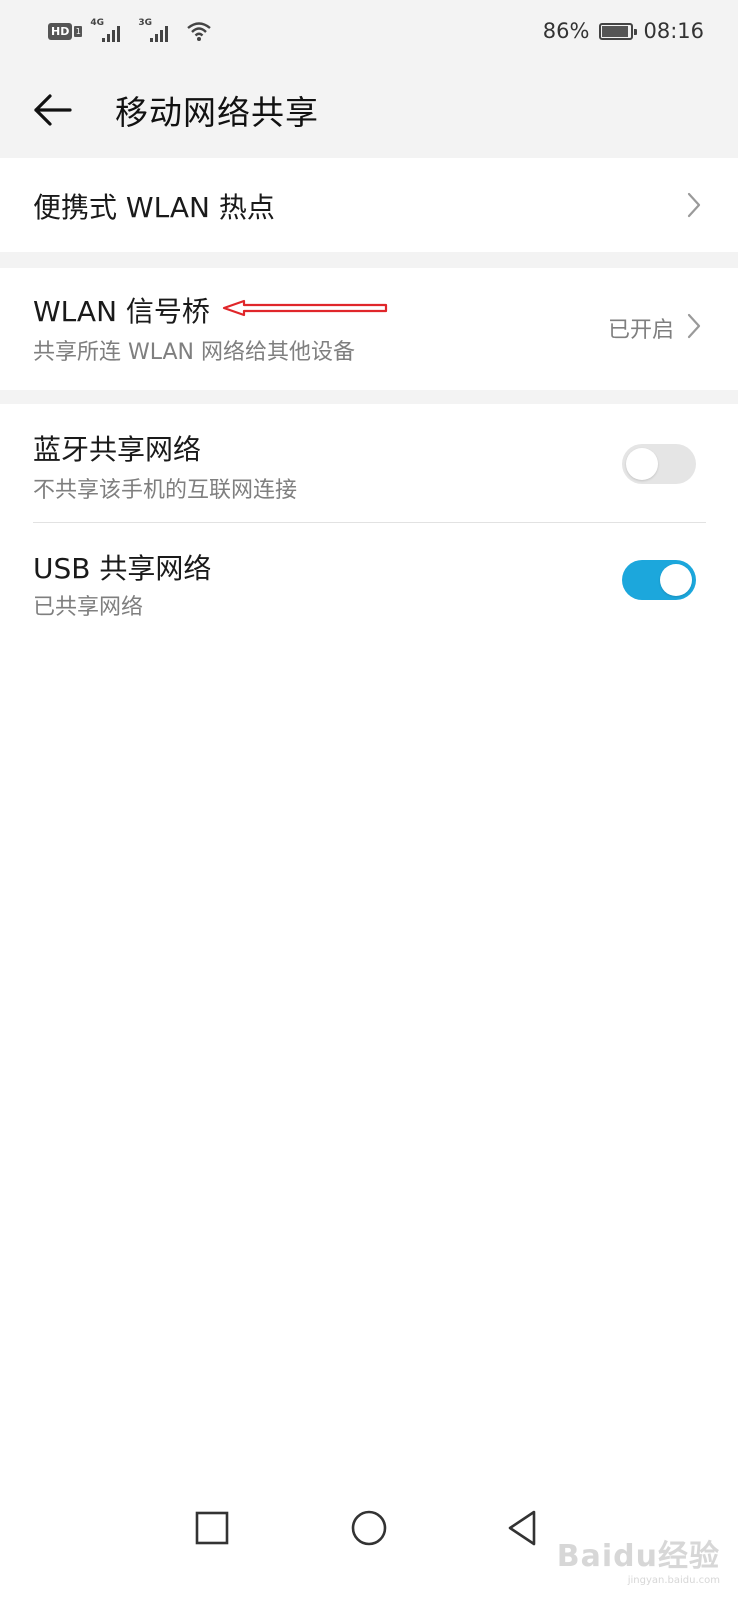  Describe the element at coordinates (618, 31) in the screenshot. I see `battery-icon` at that location.